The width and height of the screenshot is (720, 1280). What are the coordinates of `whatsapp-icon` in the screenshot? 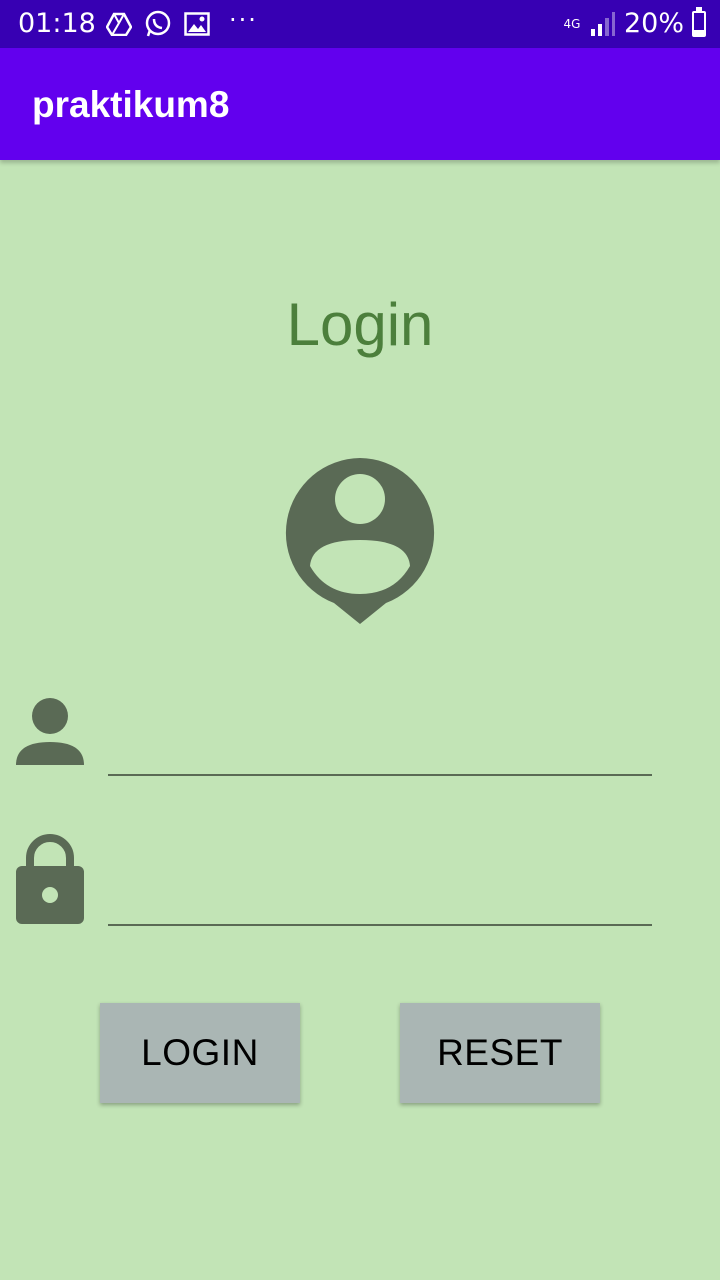 It's located at (158, 23).